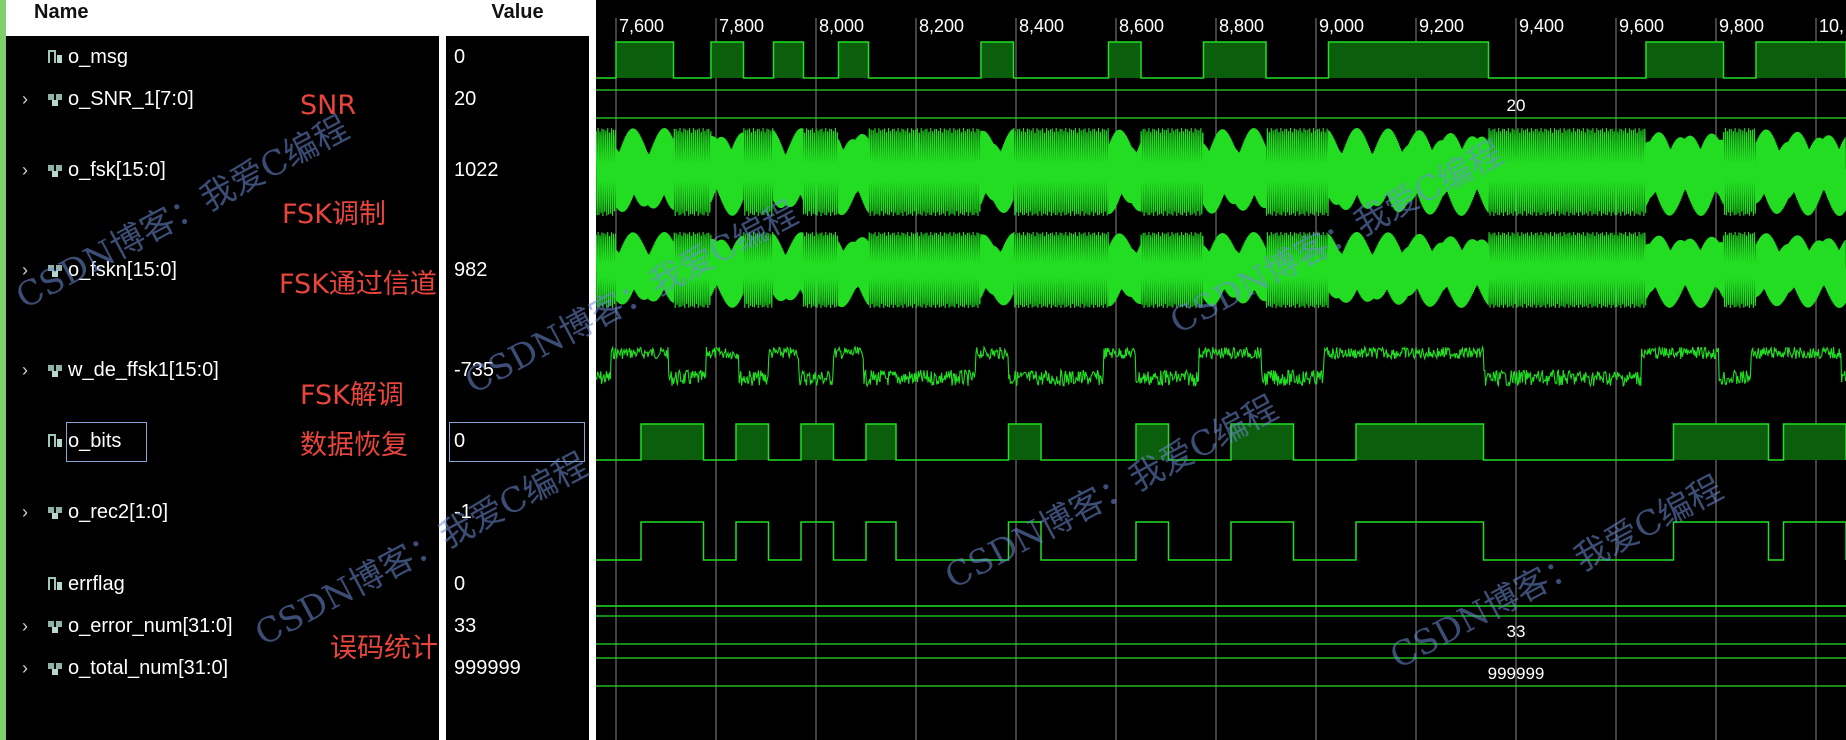 This screenshot has width=1846, height=740. What do you see at coordinates (131, 99) in the screenshot?
I see `signal-name: o_SNR_1[7:0]` at bounding box center [131, 99].